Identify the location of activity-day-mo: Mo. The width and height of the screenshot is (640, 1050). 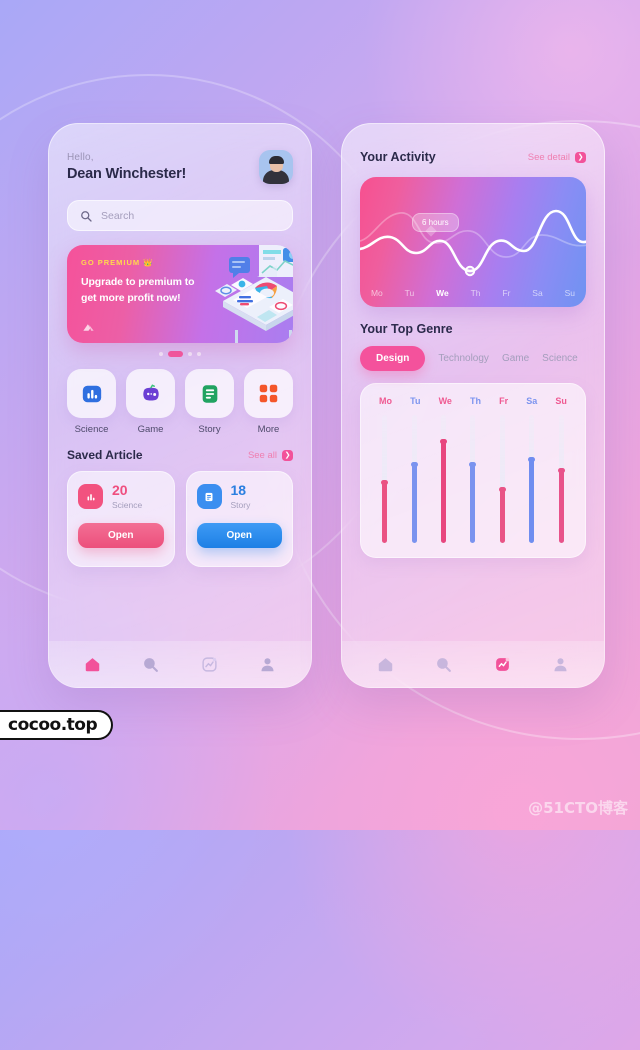
(376, 293).